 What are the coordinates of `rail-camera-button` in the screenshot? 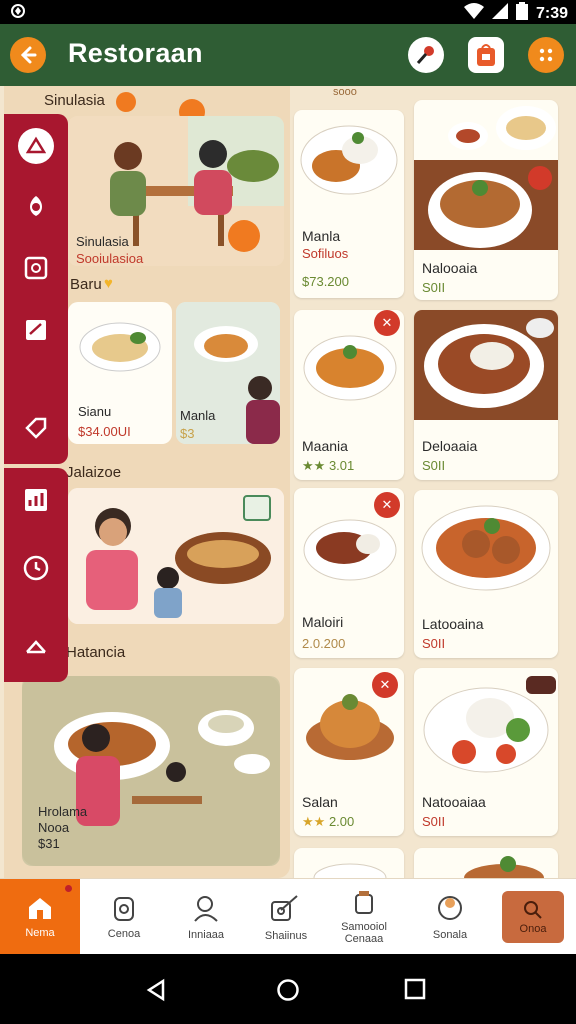 It's located at (36, 268).